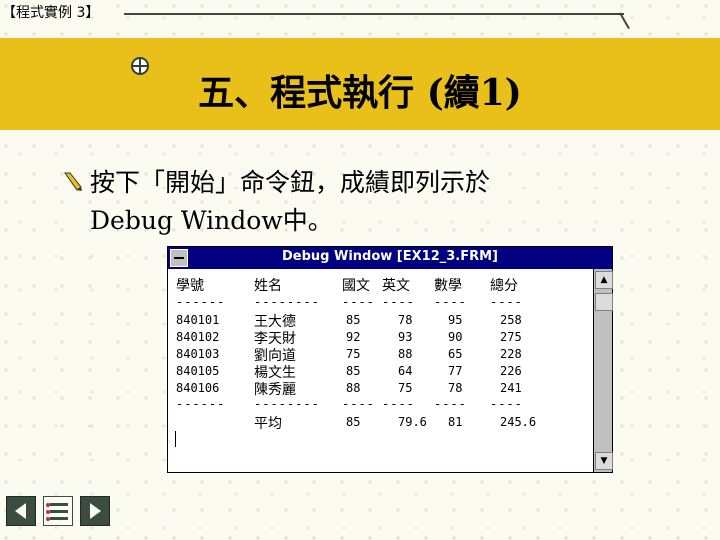  I want to click on cell-math: 78, so click(455, 388).